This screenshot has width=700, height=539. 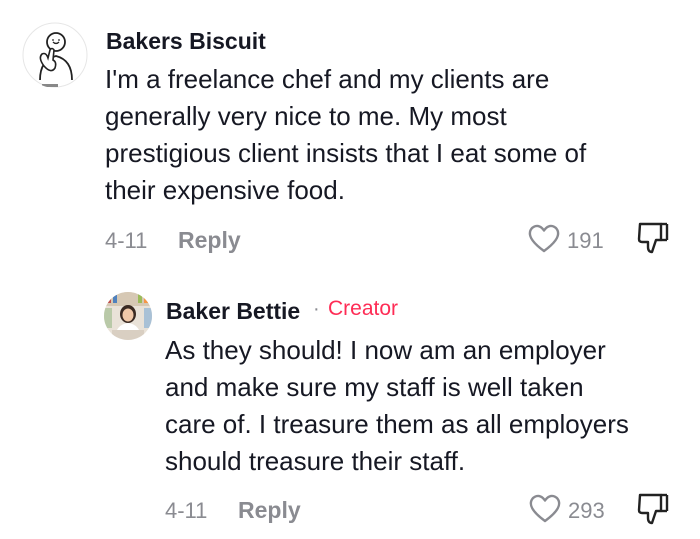 What do you see at coordinates (586, 510) in the screenshot?
I see `like-count: 293` at bounding box center [586, 510].